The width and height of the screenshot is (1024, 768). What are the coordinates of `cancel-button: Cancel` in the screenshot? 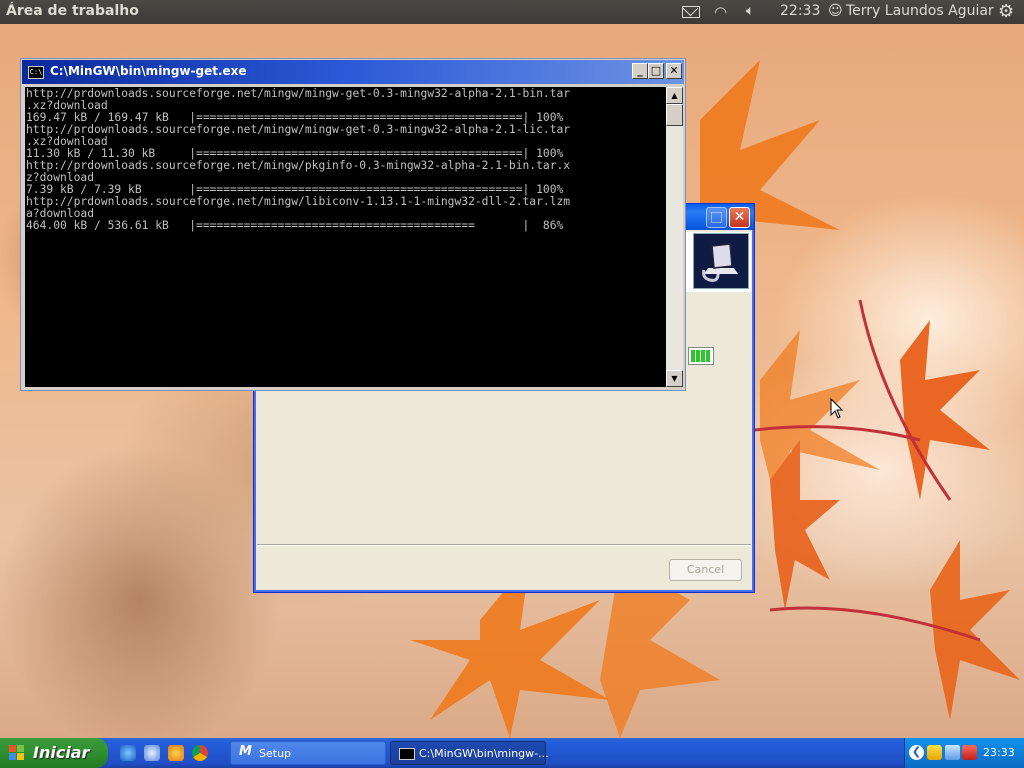 It's located at (705, 570).